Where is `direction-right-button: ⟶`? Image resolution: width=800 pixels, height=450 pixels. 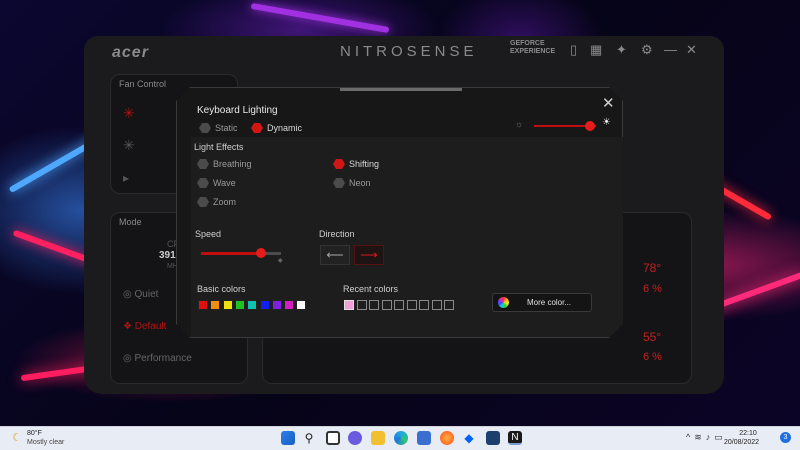
direction-right-button: ⟶ is located at coordinates (369, 255).